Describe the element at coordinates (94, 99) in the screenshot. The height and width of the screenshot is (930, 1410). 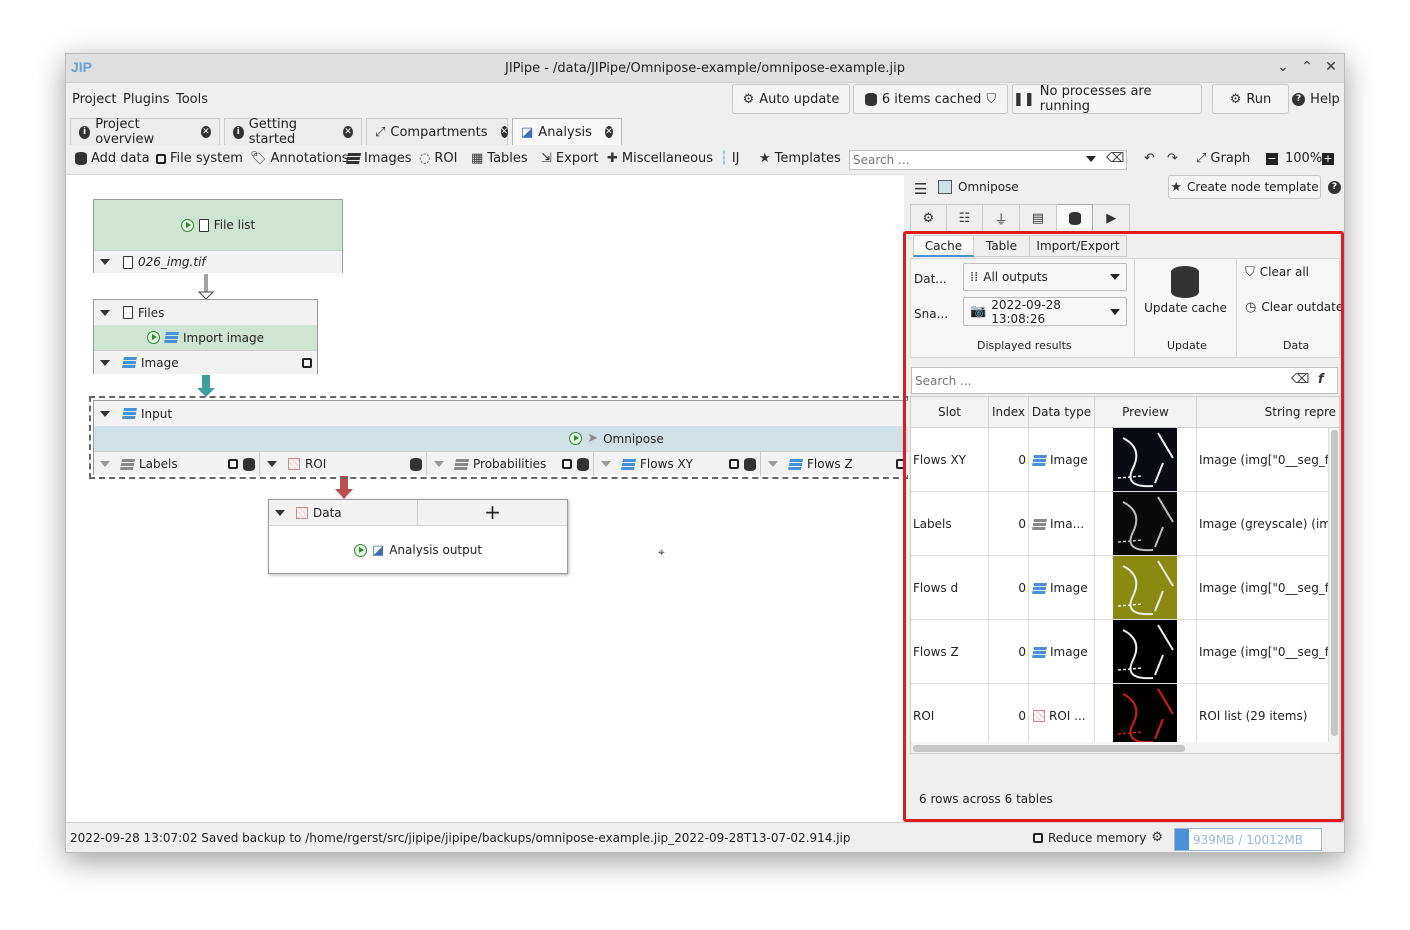
I see `menu-project: Project` at that location.